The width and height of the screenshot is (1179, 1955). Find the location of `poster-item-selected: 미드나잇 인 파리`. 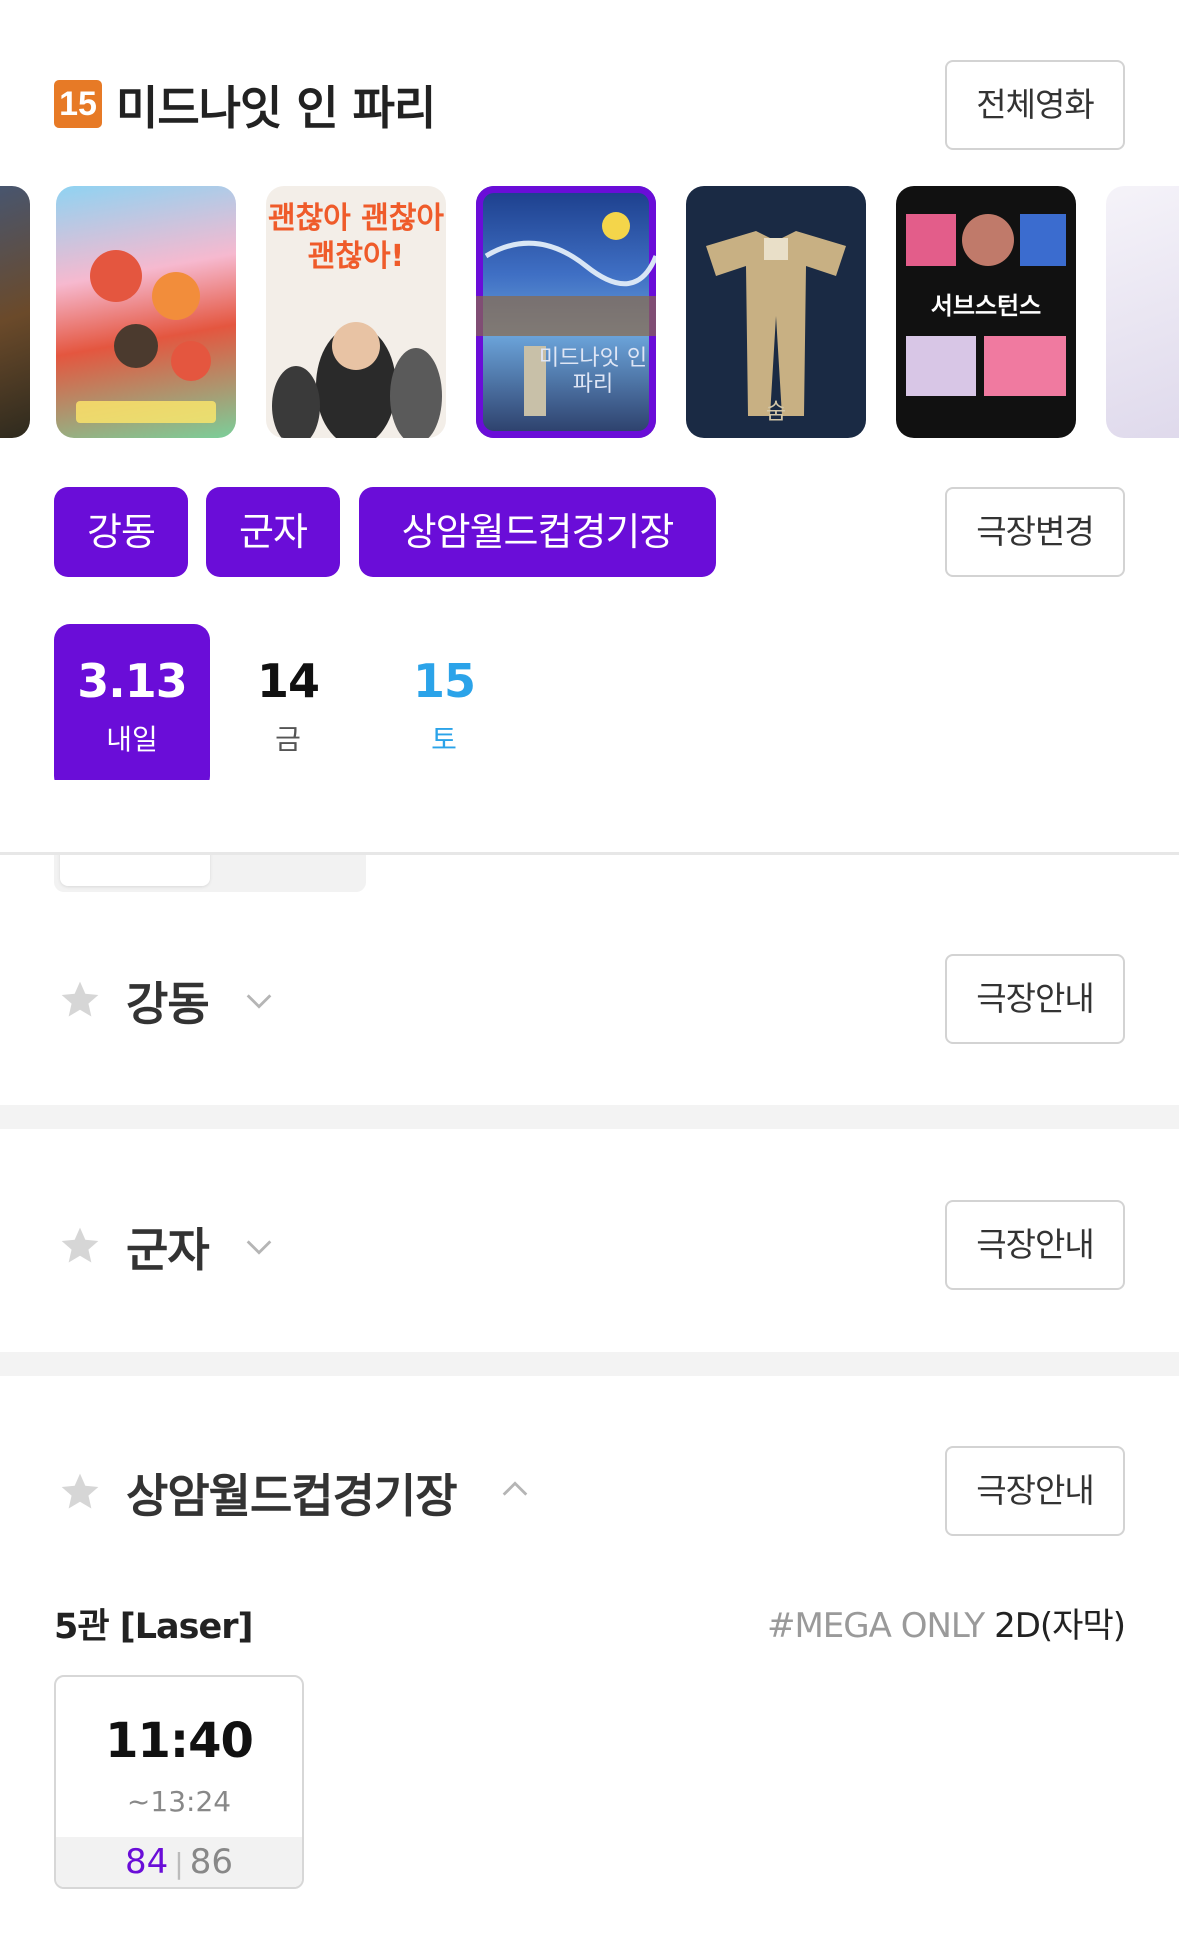

poster-item-selected: 미드나잇 인 파리 is located at coordinates (566, 312).